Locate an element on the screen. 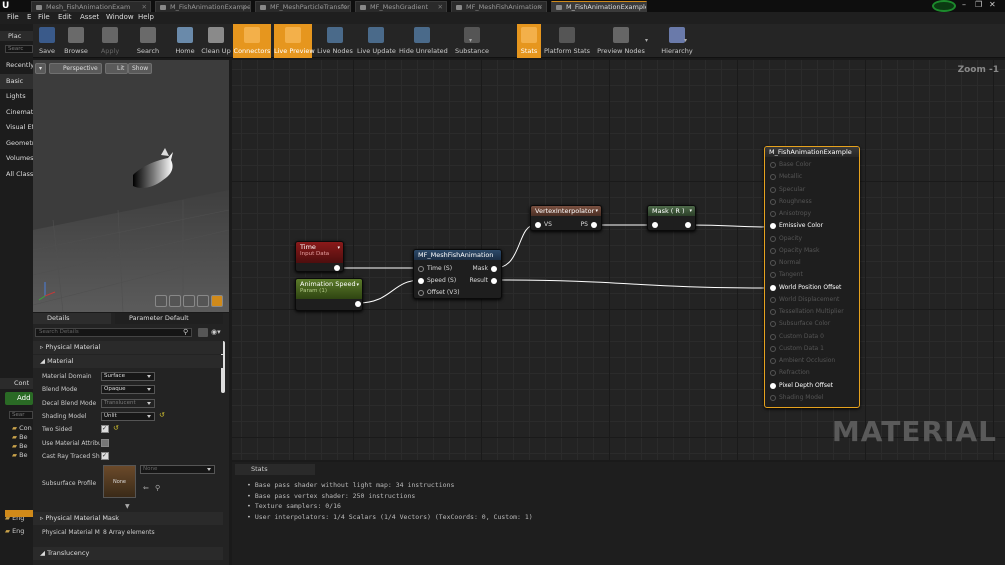 The height and width of the screenshot is (565, 1005). show-button: Show is located at coordinates (140, 68).